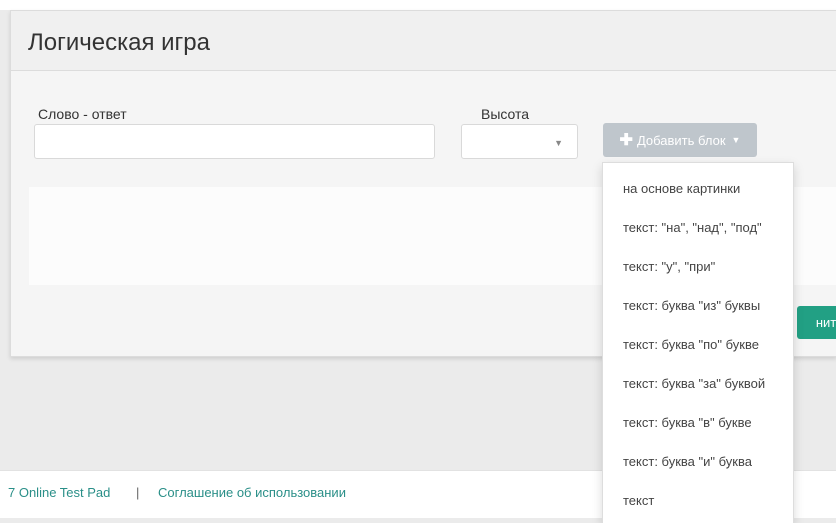 This screenshot has height=523, width=836. I want to click on page-title: Логическая игра, so click(119, 42).